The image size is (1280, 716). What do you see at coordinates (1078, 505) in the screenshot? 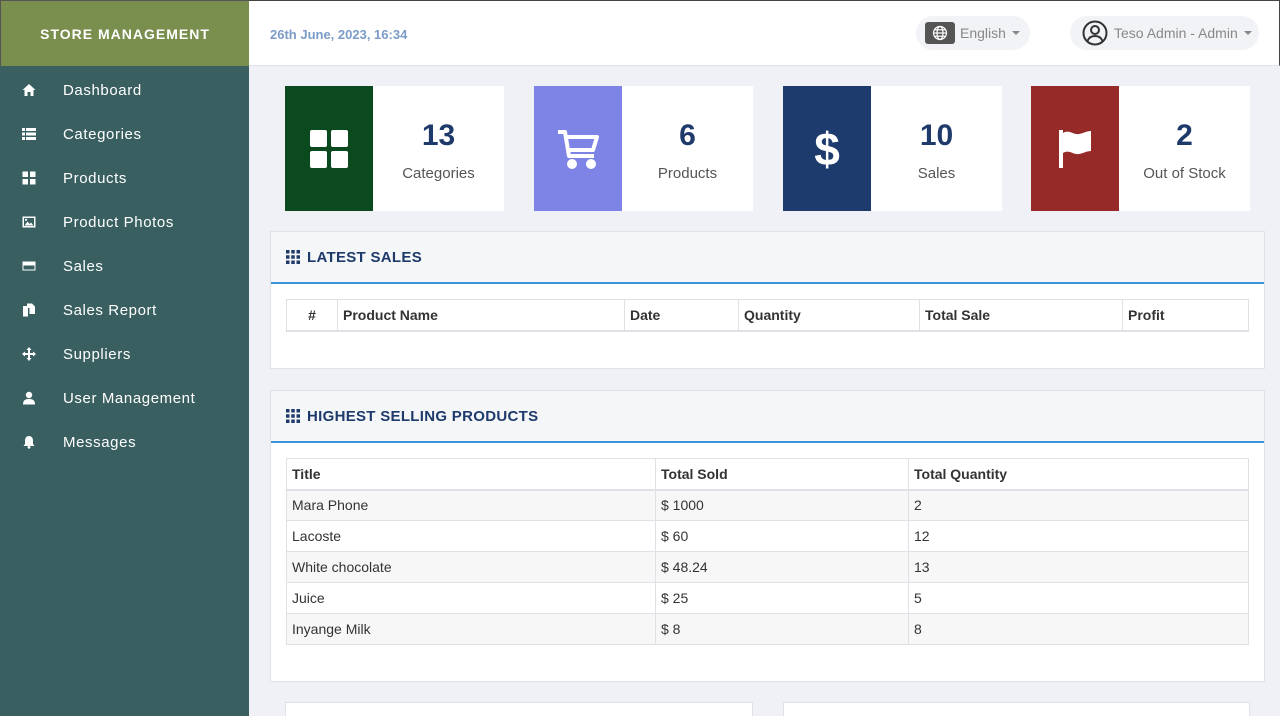
I see `total-quantity-cell: 2` at bounding box center [1078, 505].